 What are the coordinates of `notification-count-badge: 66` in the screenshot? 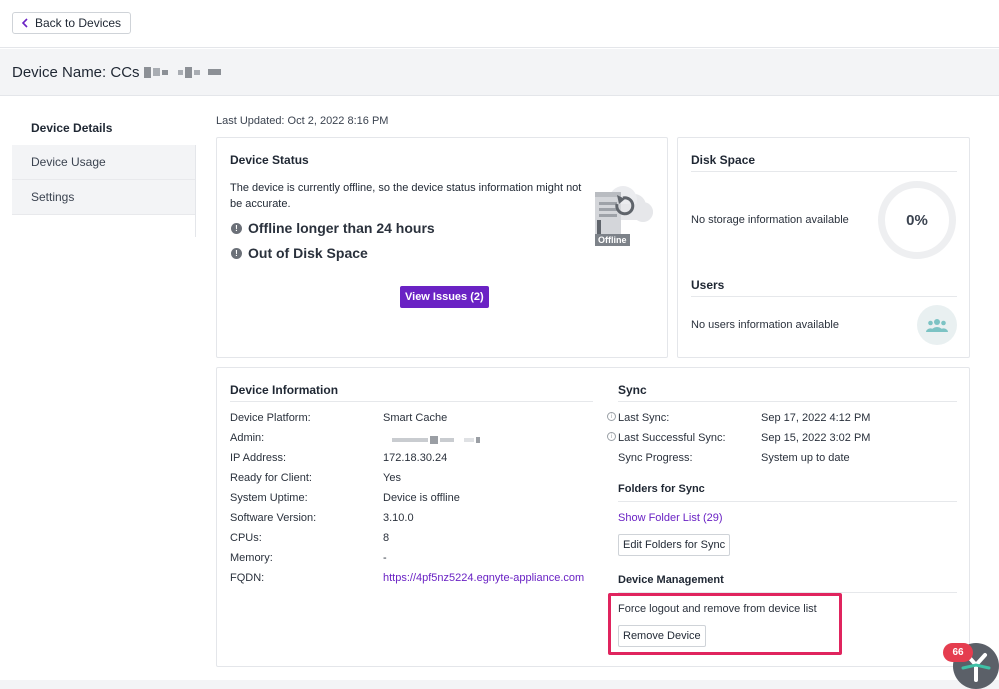 It's located at (958, 652).